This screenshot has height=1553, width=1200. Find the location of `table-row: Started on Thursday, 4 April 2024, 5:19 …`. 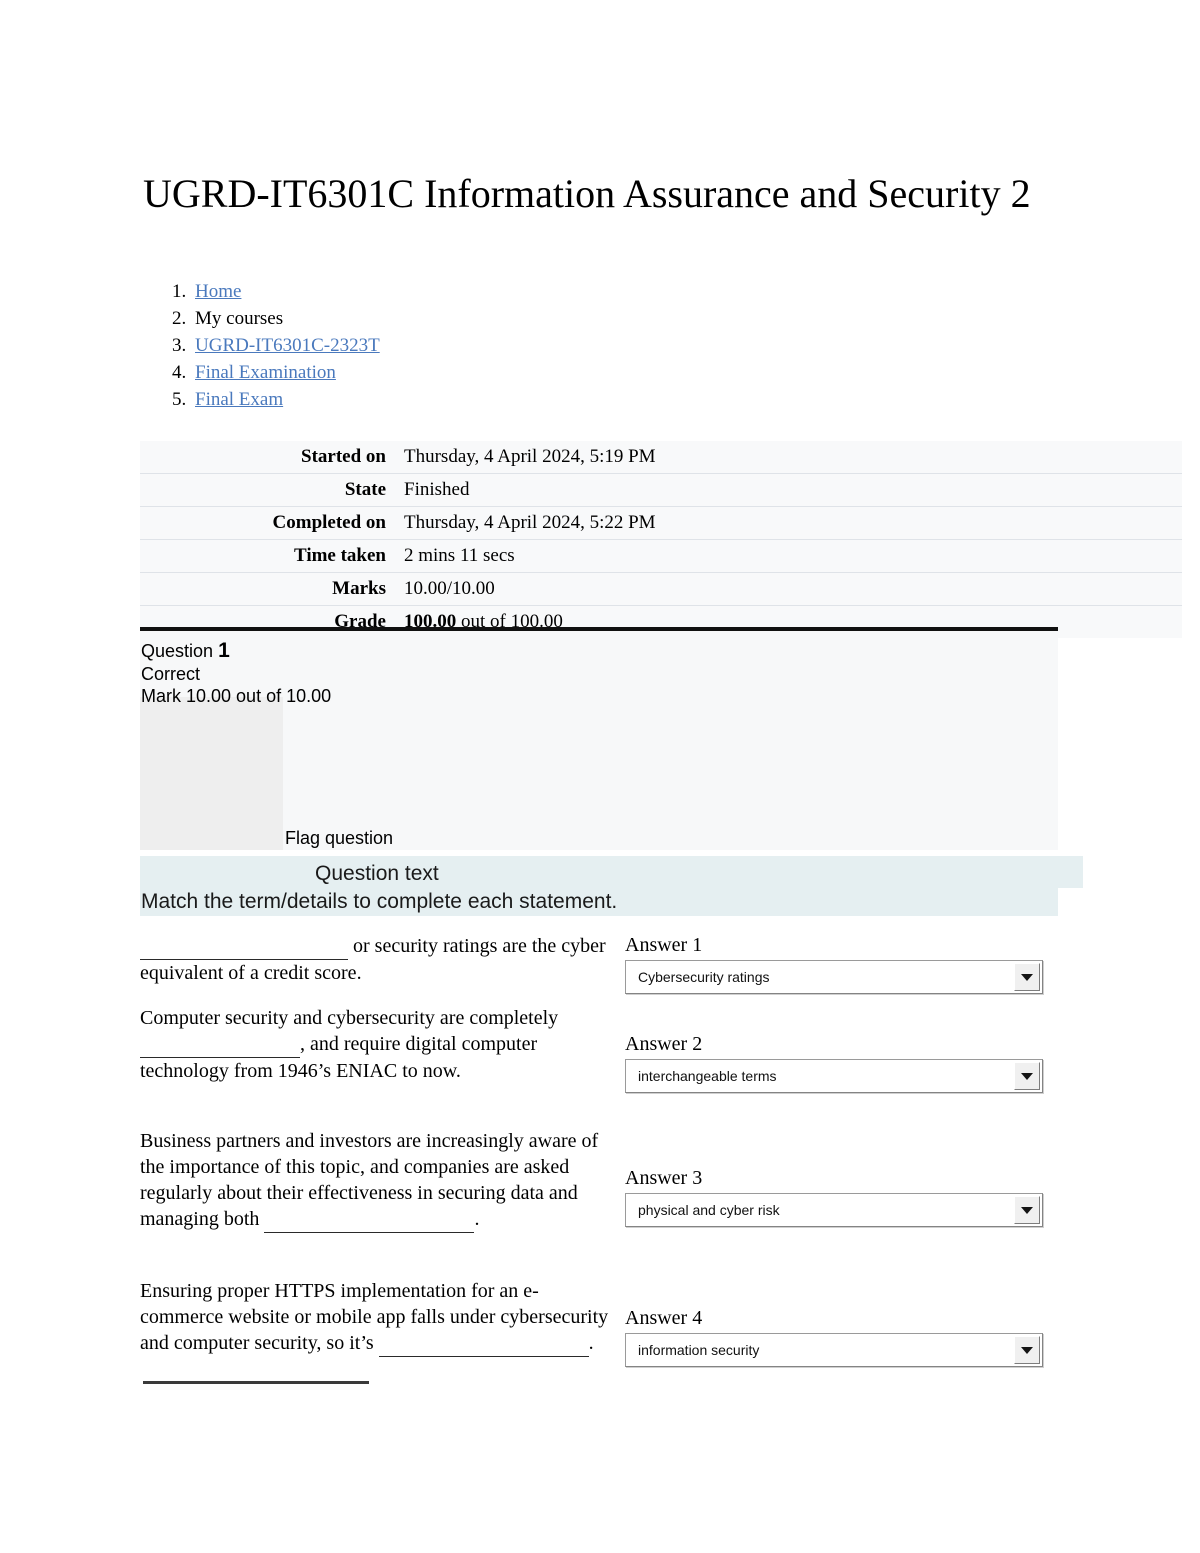

table-row: Started on Thursday, 4 April 2024, 5:19 … is located at coordinates (661, 457).